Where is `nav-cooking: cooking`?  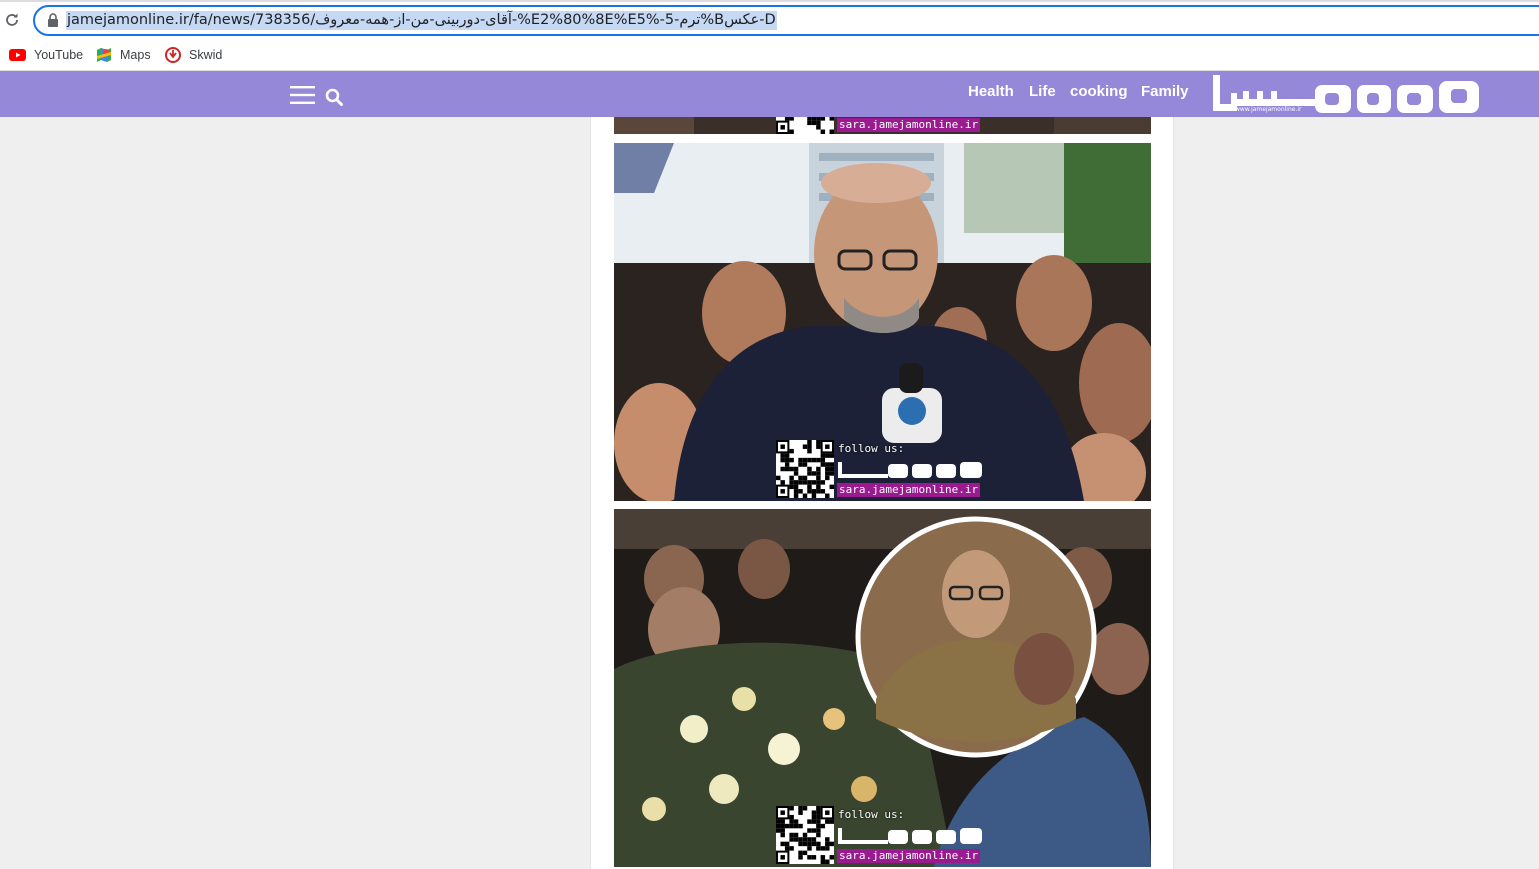
nav-cooking: cooking is located at coordinates (1099, 91).